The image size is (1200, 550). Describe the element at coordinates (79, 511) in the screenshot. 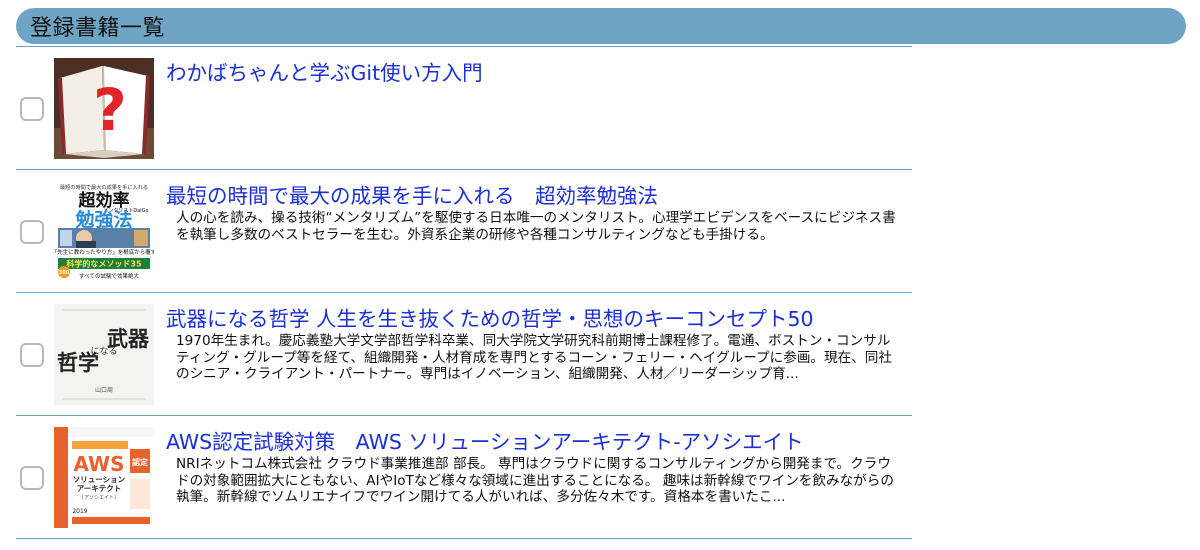

I see `cover-year: 2019` at that location.